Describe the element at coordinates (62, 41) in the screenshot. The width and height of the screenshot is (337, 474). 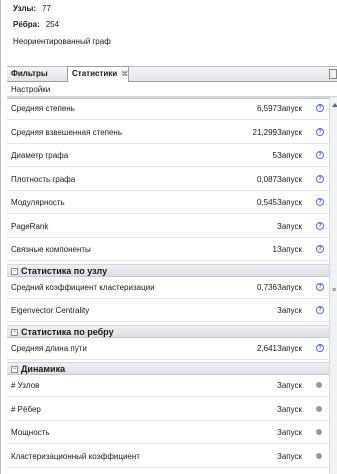
I see `graph-type: Неориентированный граф` at that location.